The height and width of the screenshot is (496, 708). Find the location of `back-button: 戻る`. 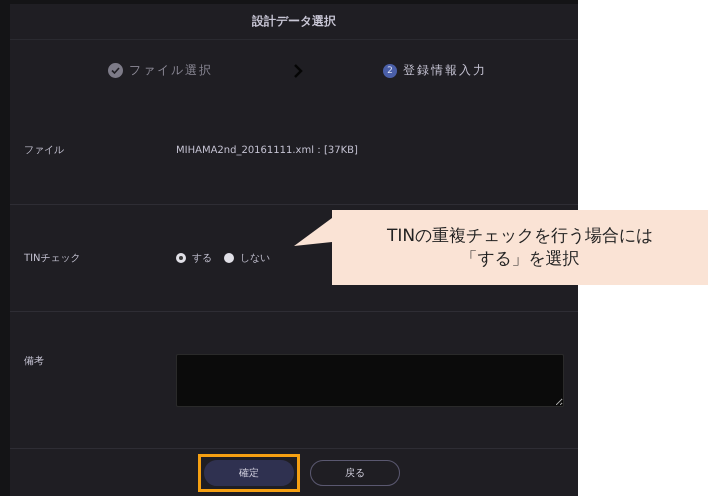

back-button: 戻る is located at coordinates (355, 473).